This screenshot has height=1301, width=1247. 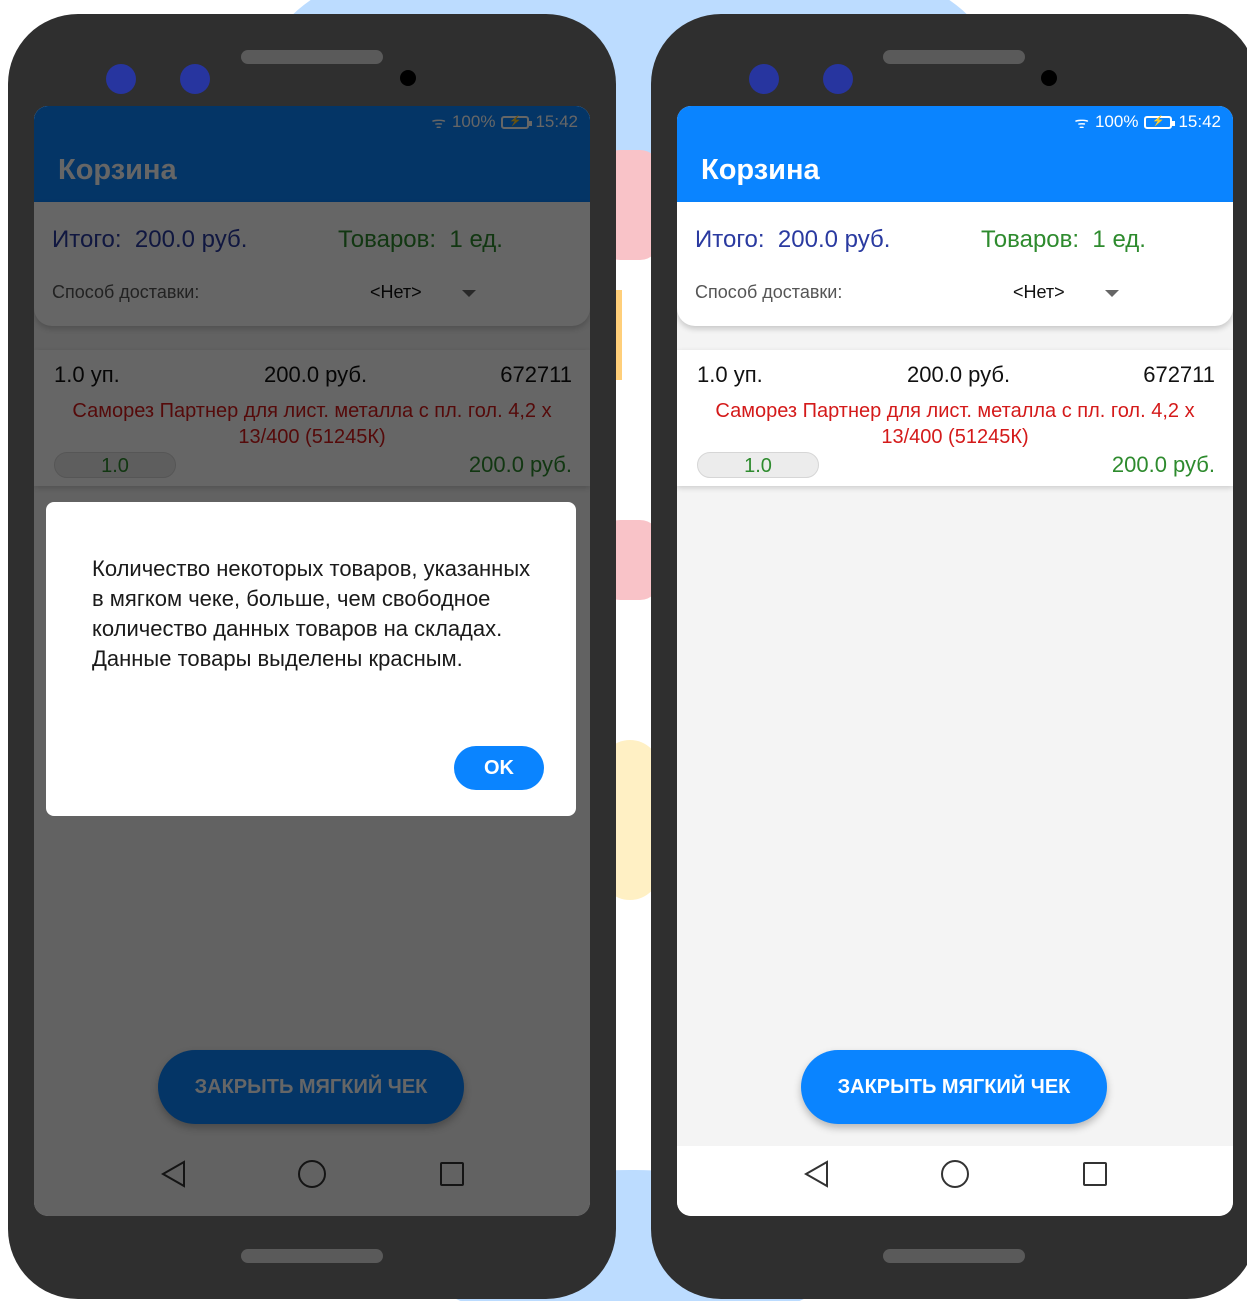 I want to click on app-bar: Корзина, so click(x=955, y=170).